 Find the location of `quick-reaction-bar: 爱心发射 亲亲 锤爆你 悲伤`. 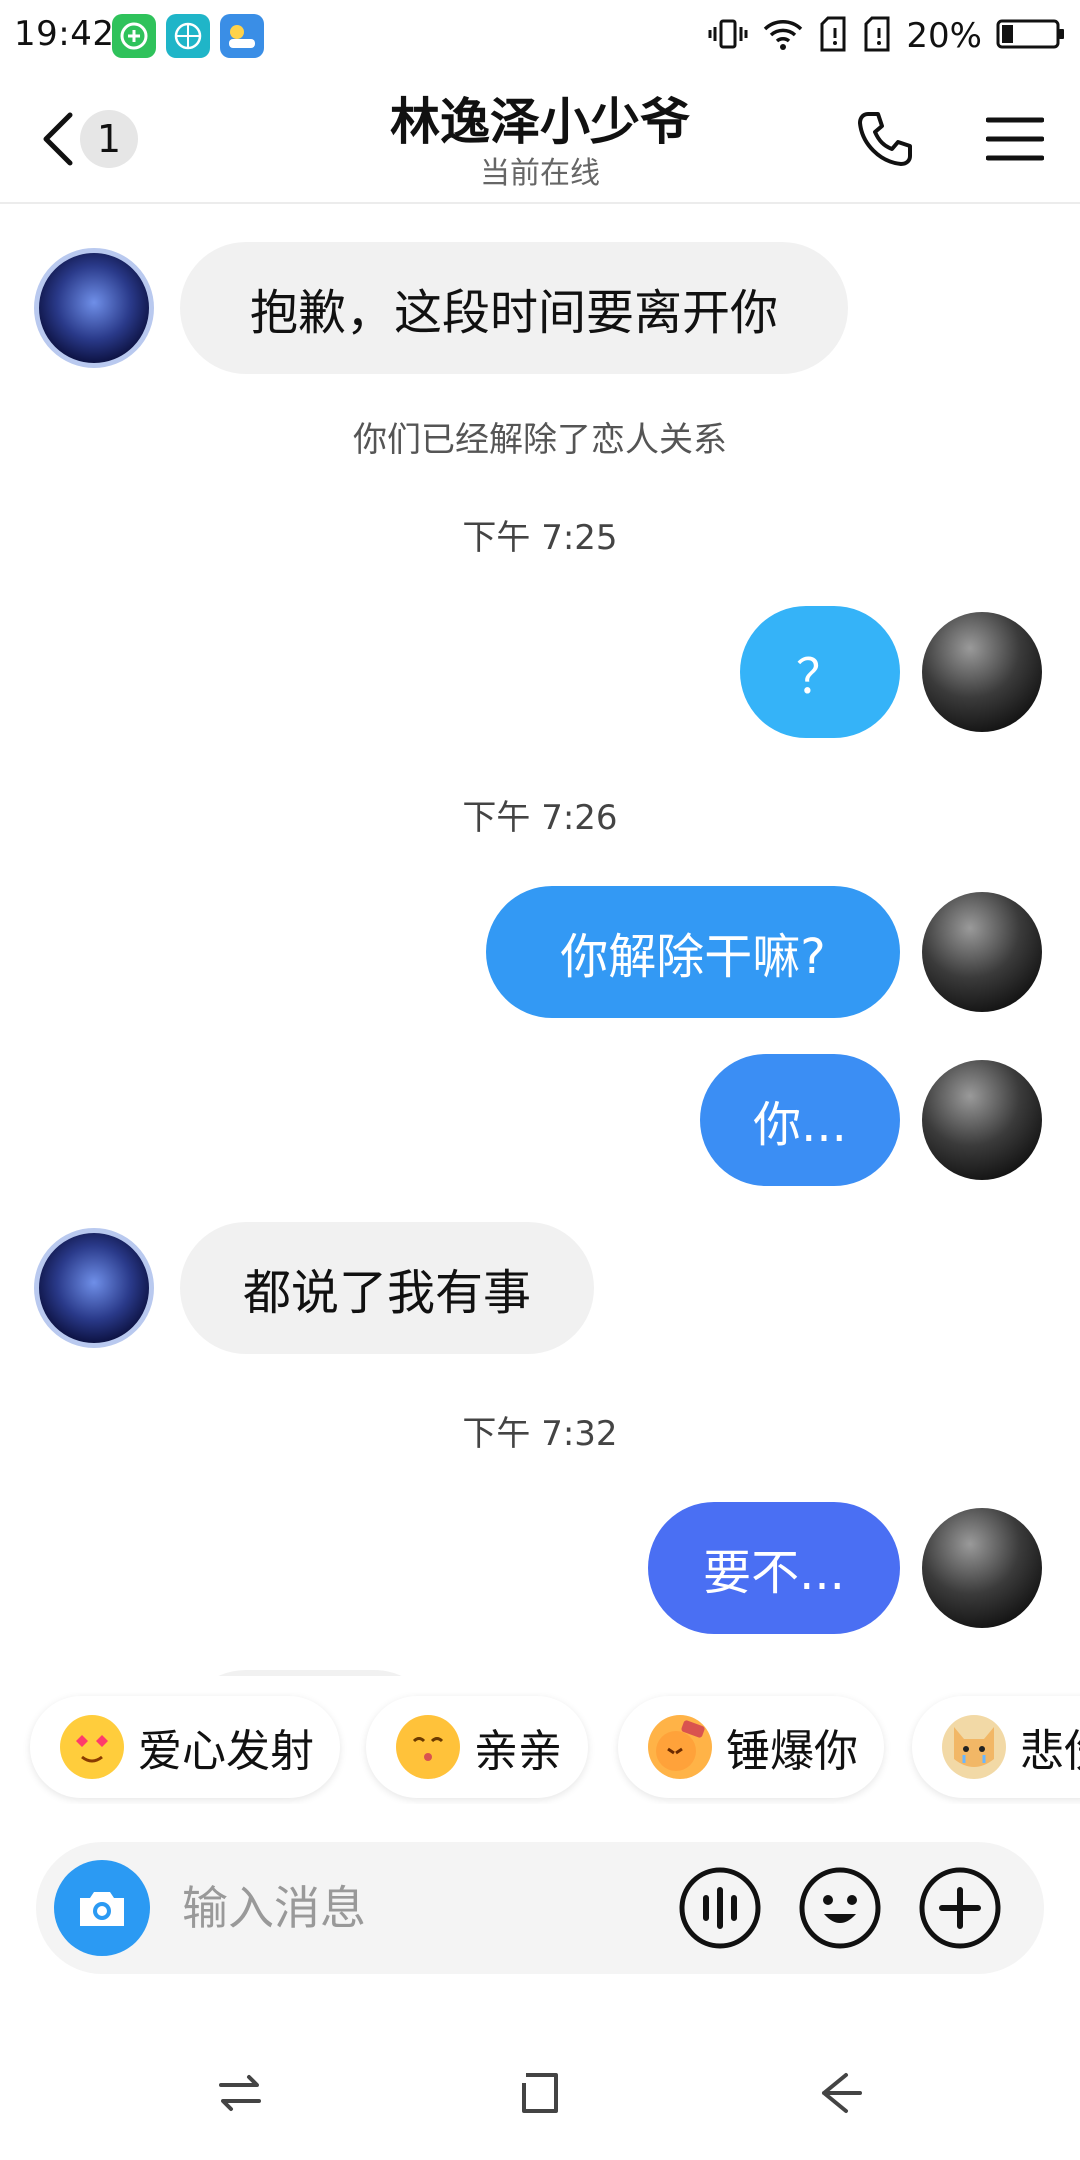

quick-reaction-bar: 爱心发射 亲亲 锤爆你 悲伤 is located at coordinates (540, 1748).